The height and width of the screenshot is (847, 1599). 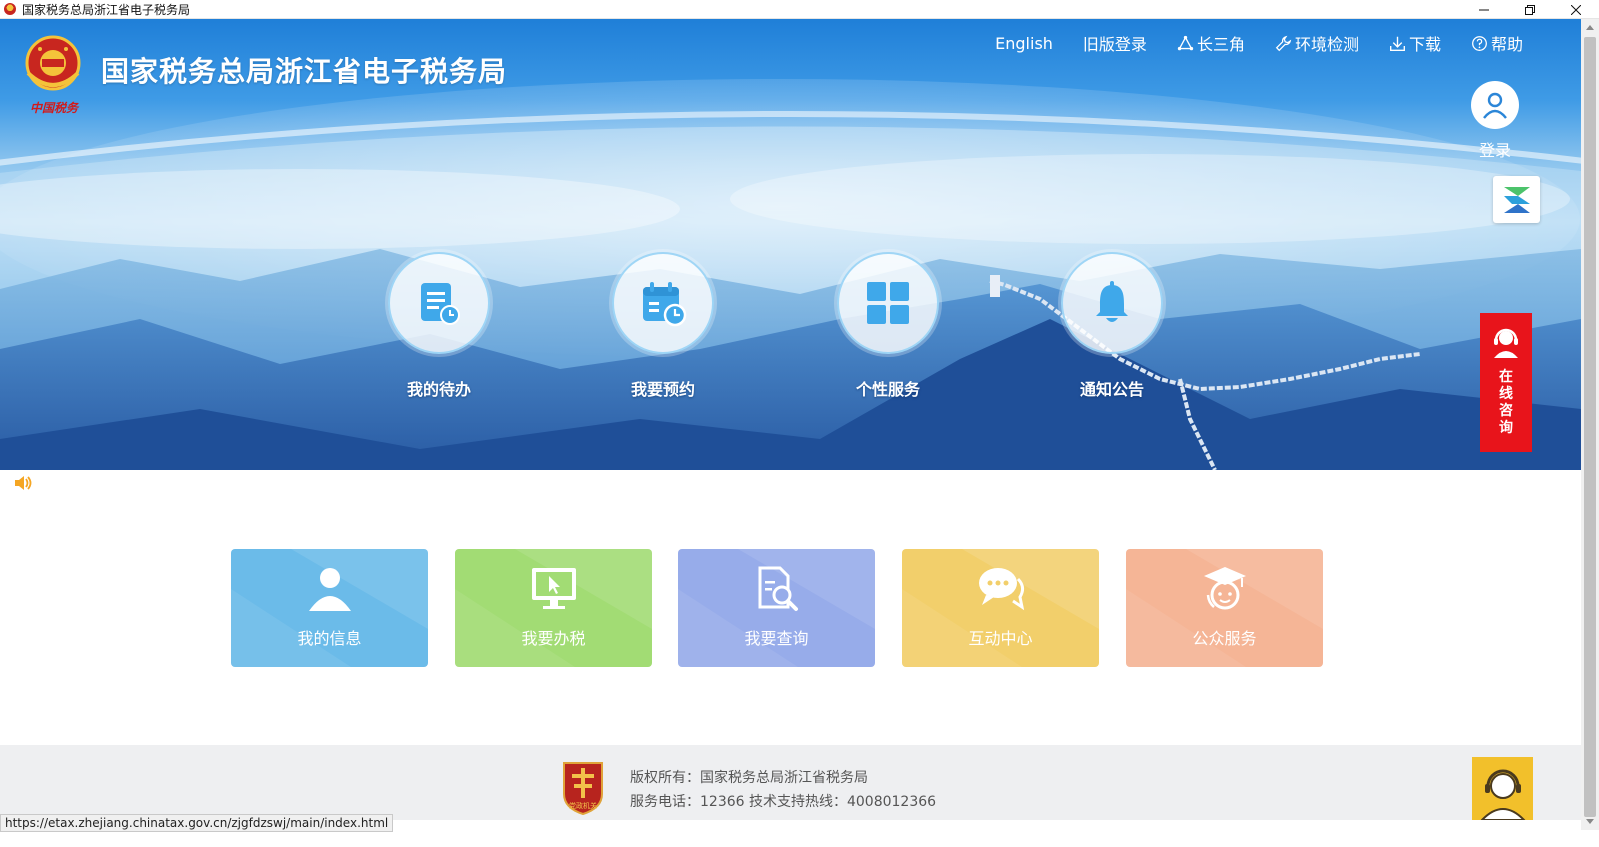 What do you see at coordinates (783, 802) in the screenshot?
I see `footer-service-phone: 服务电话：12366 技术支持热线：4008012366` at bounding box center [783, 802].